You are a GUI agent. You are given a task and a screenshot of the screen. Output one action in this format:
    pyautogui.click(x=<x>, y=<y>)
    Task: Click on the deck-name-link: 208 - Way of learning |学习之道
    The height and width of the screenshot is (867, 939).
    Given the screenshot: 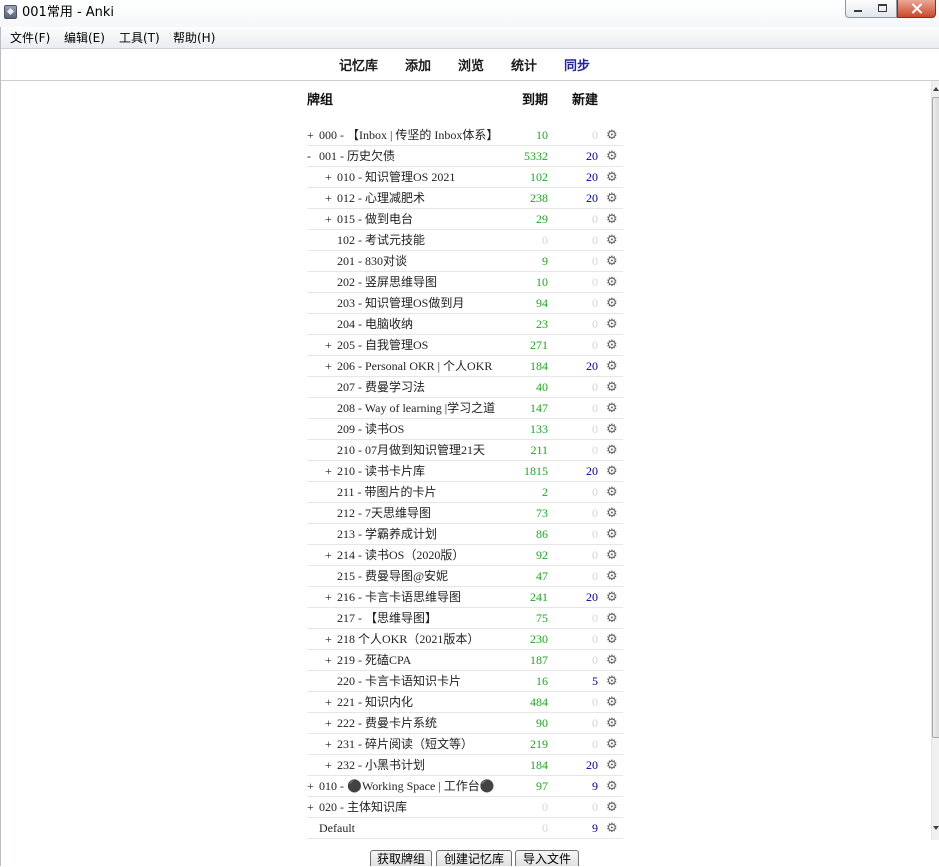 What is the action you would take?
    pyautogui.click(x=416, y=408)
    